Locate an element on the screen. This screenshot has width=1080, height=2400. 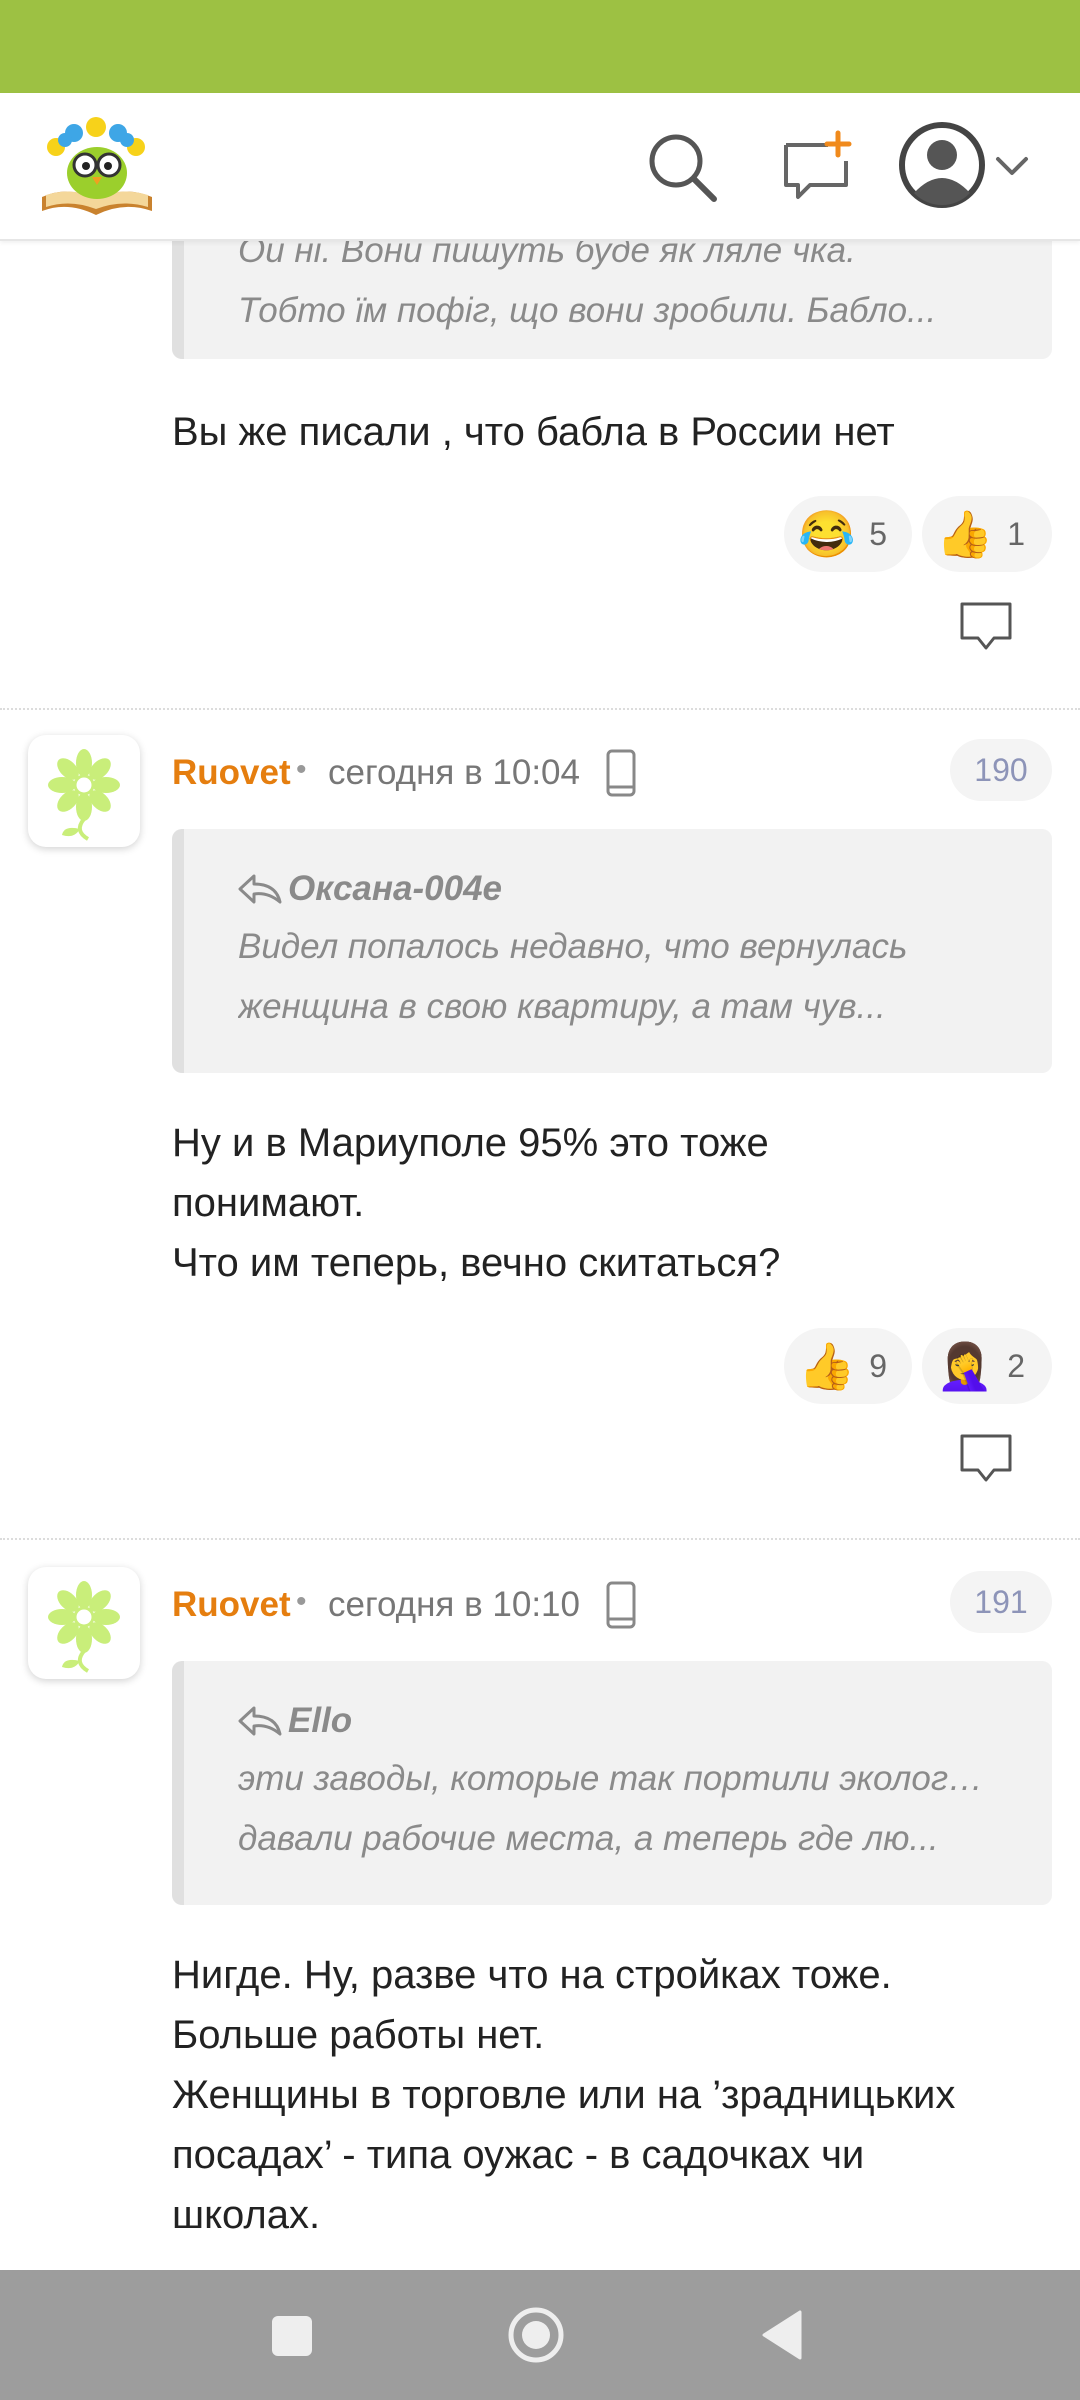
comment-text: Вы же писали , что бабла в России нет is located at coordinates (612, 432).